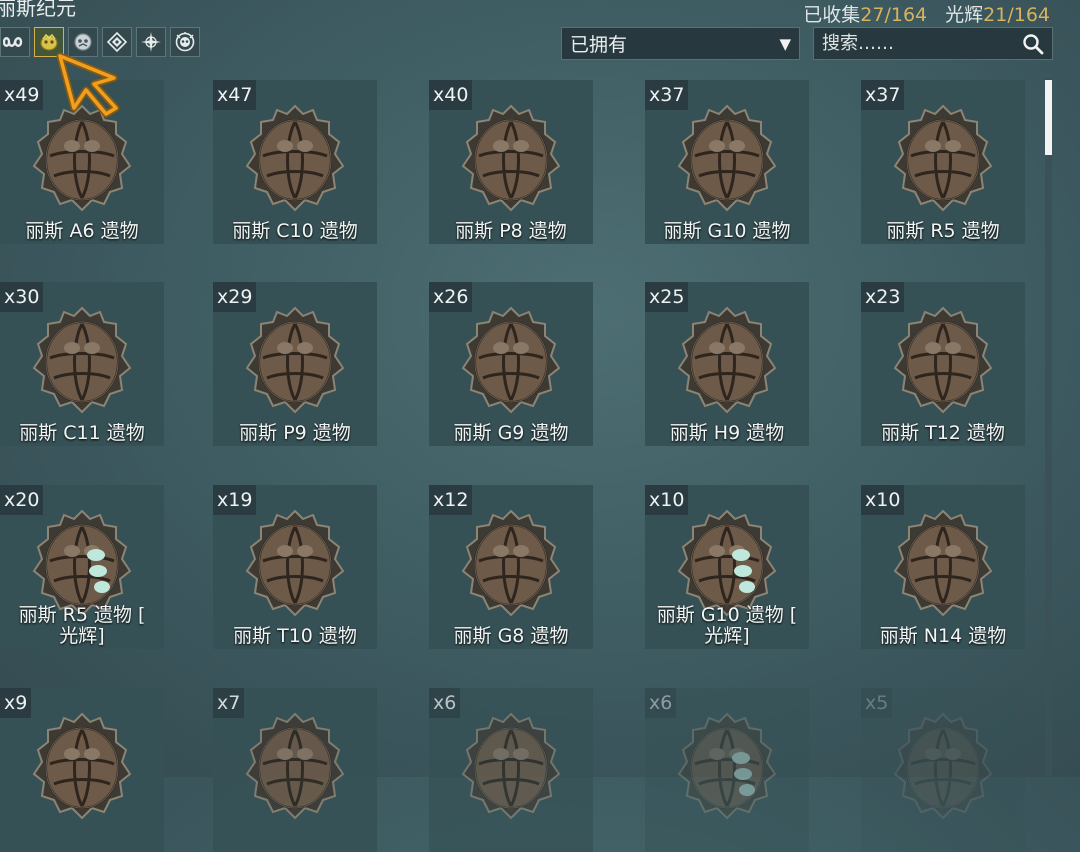 Image resolution: width=1080 pixels, height=852 pixels. What do you see at coordinates (511, 231) in the screenshot?
I see `relic-name: 丽斯 P8 遗物` at bounding box center [511, 231].